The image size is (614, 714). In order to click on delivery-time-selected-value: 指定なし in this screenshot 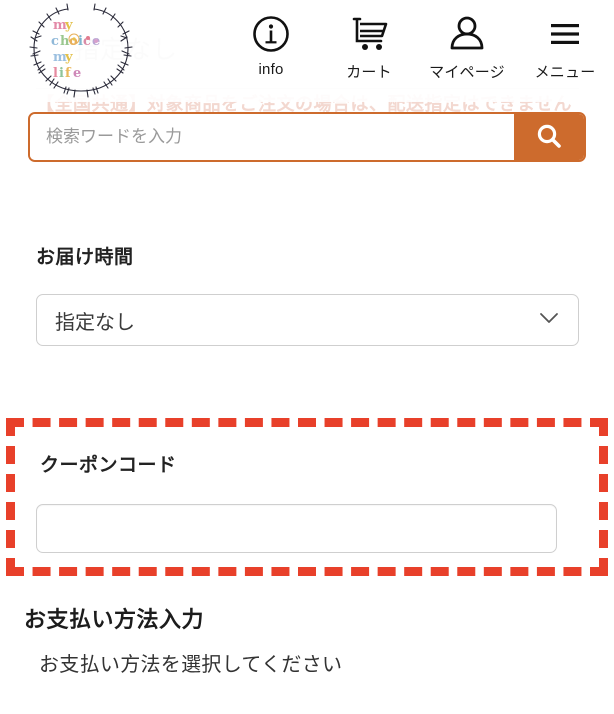, I will do `click(95, 322)`.